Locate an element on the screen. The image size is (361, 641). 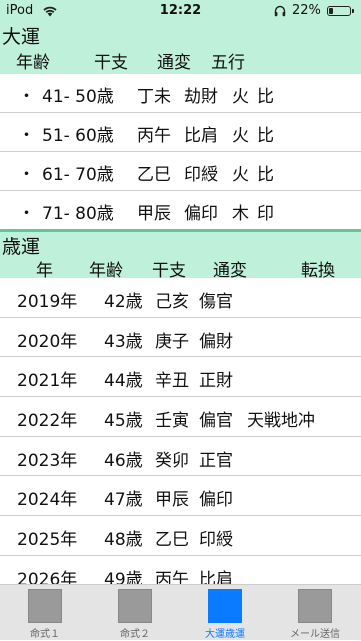
tab-send-mail: メール送信 is located at coordinates (315, 613).